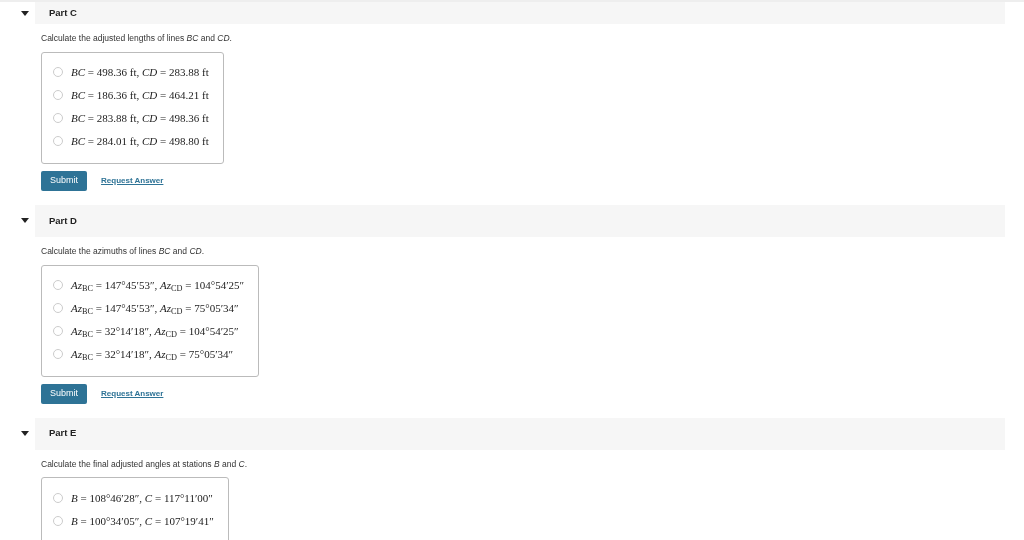 The height and width of the screenshot is (540, 1024). I want to click on option-label: BC = 186.36 ft, CD = 464.21 ft, so click(140, 95).